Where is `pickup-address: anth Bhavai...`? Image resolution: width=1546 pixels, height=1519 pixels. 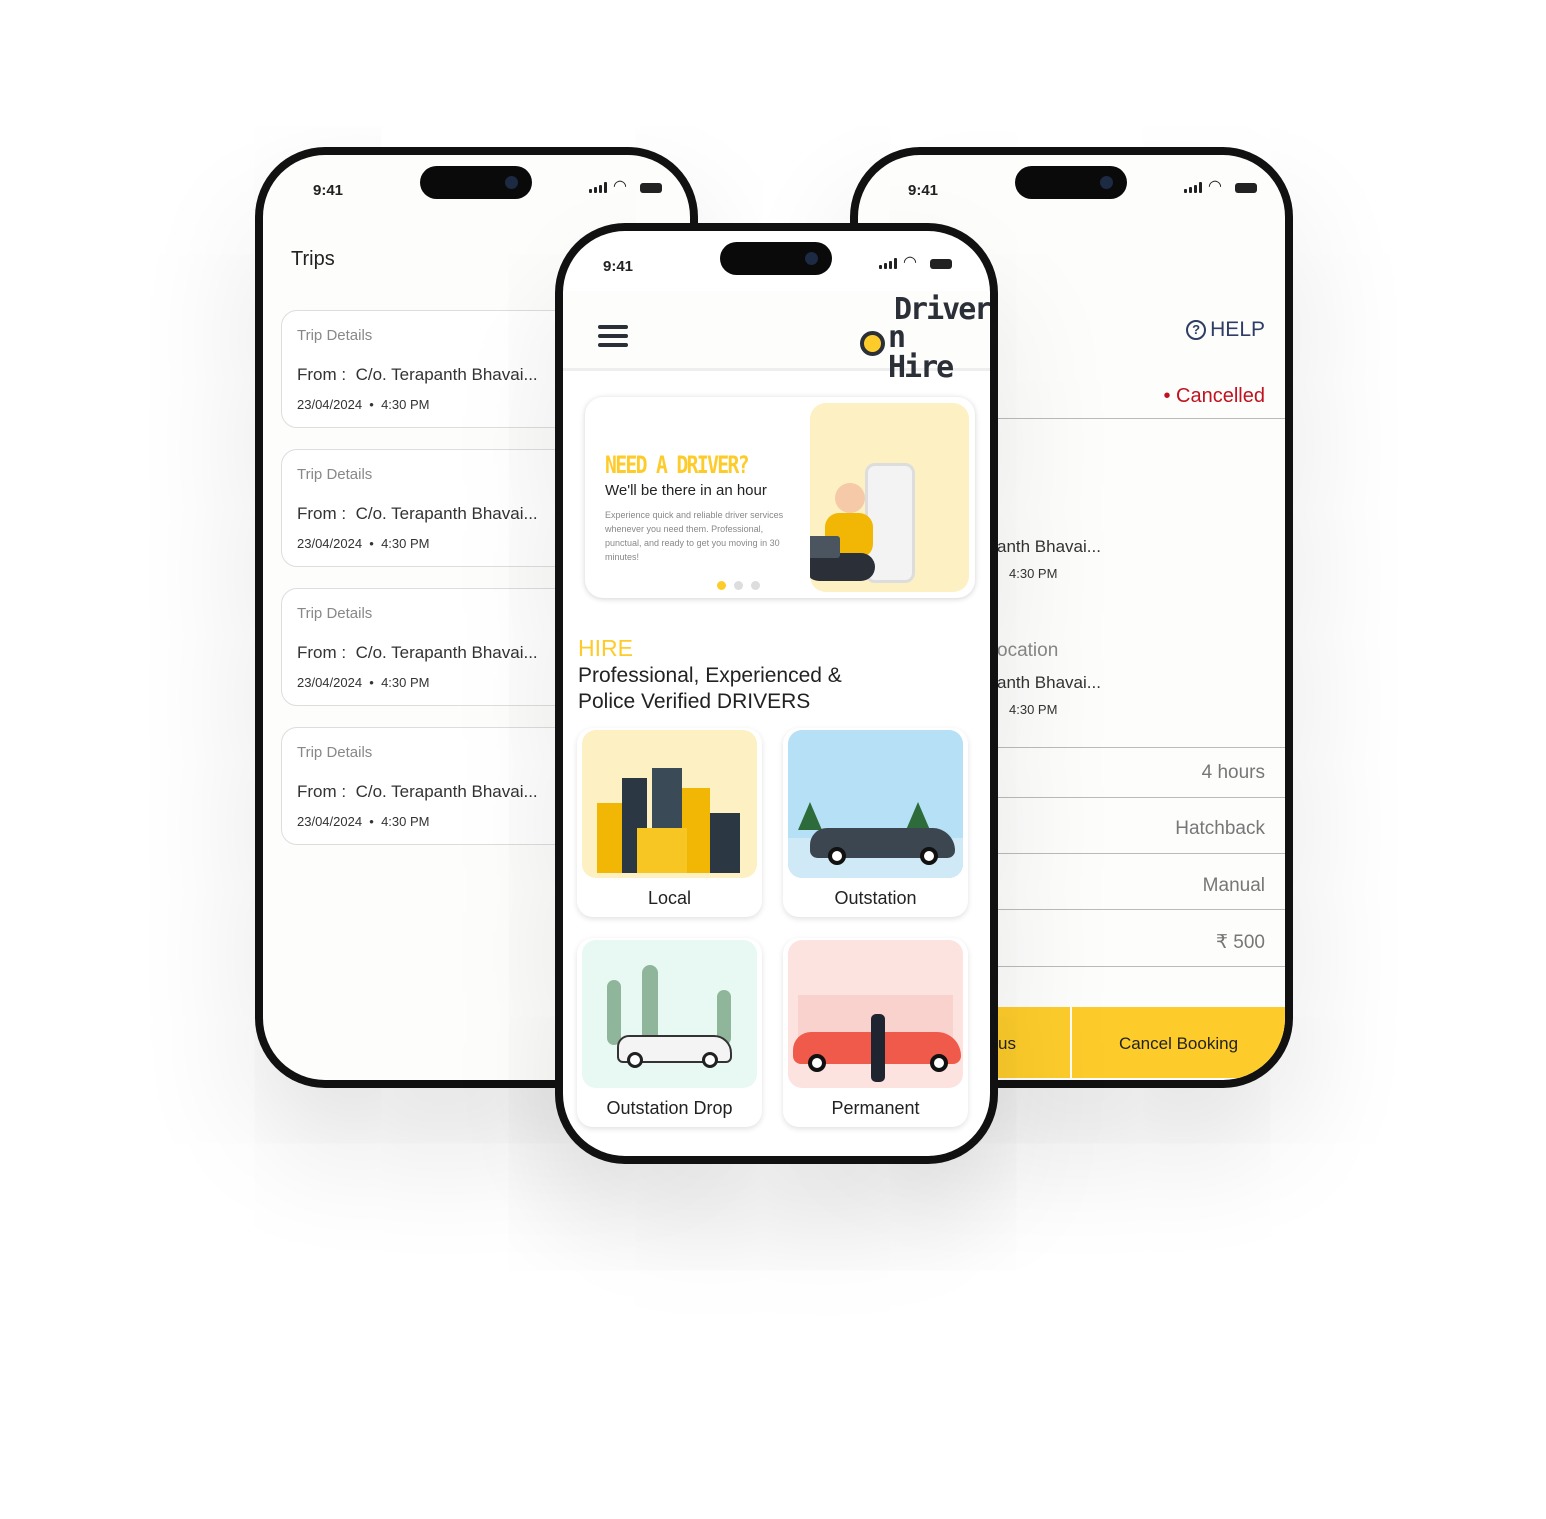 pickup-address: anth Bhavai... is located at coordinates (1049, 546).